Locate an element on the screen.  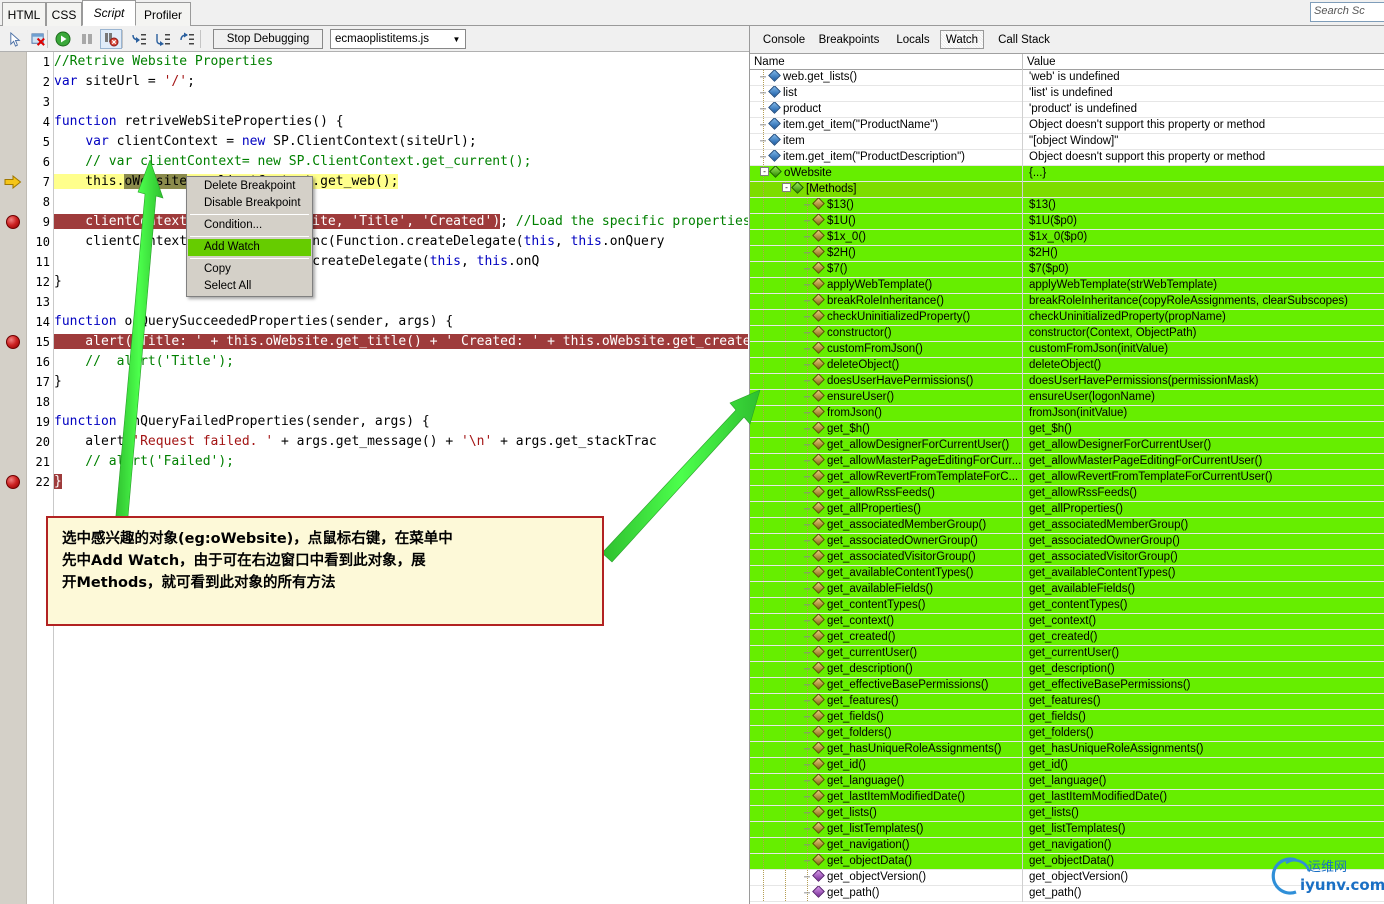
watch-row: ⋯ get_$h() get_$h() is located at coordinates (1067, 430).